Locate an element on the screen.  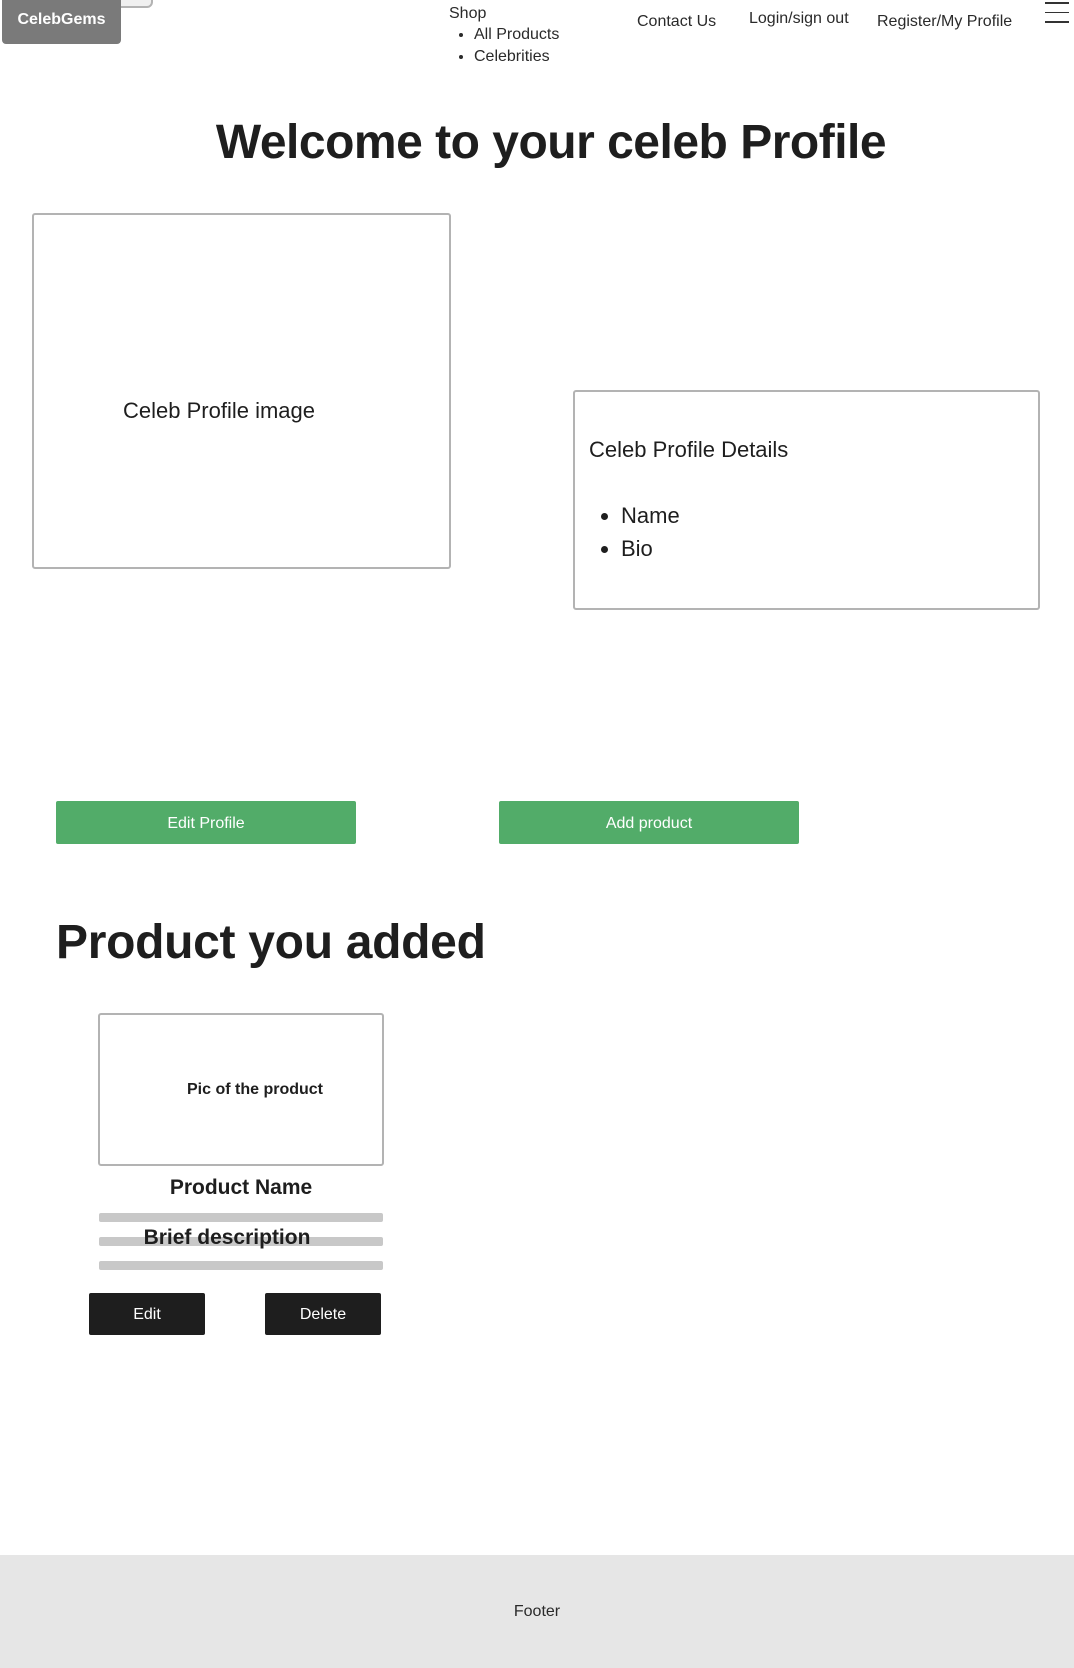
profile-image-placeholder: Celeb Profile image is located at coordinates (241, 391).